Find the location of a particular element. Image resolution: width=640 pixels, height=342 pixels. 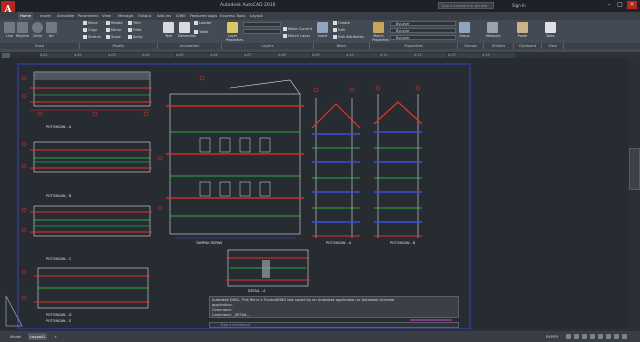

tab-express-tools: Express Tools is located at coordinates (232, 16).